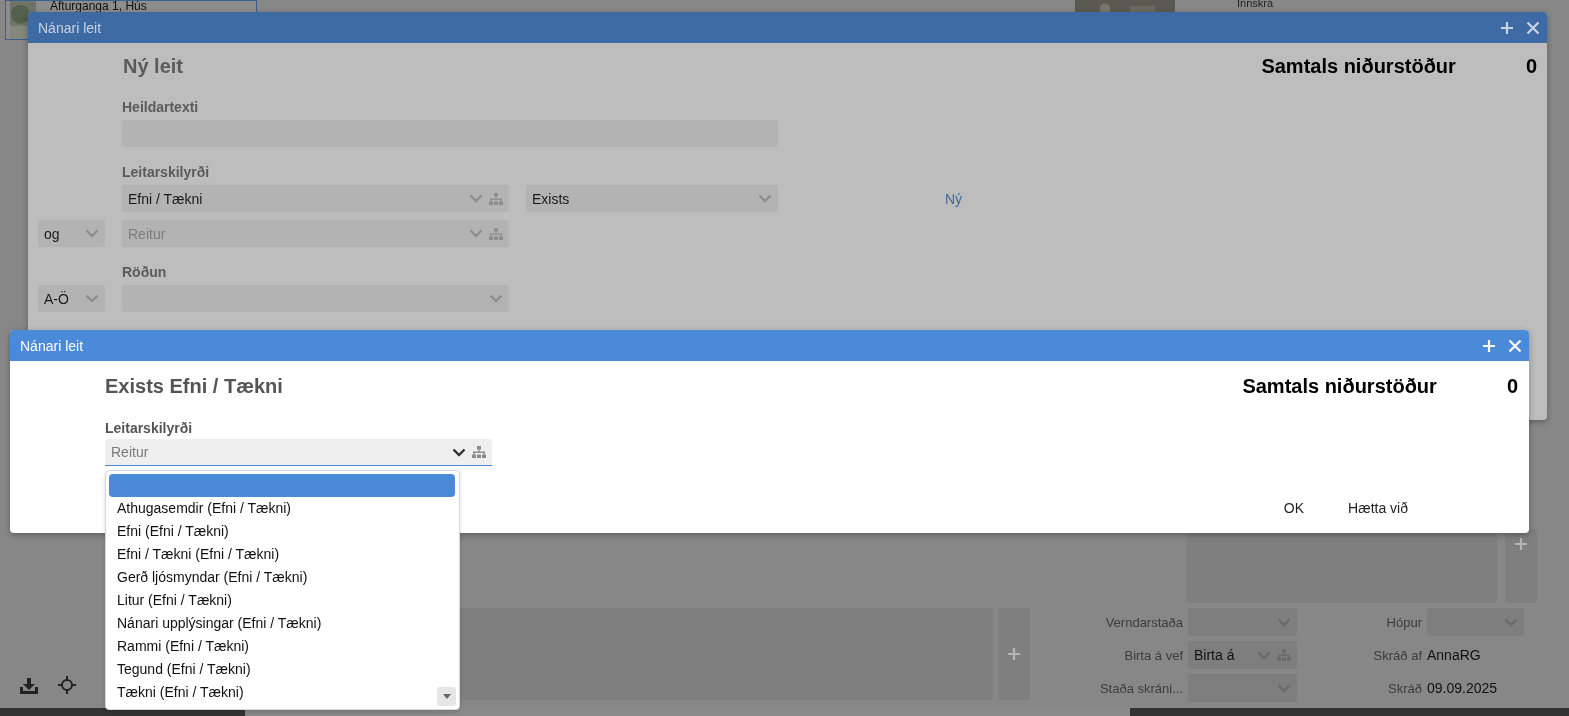 This screenshot has width=1569, height=716. What do you see at coordinates (153, 66) in the screenshot?
I see `dialog-heading: Ný leit` at bounding box center [153, 66].